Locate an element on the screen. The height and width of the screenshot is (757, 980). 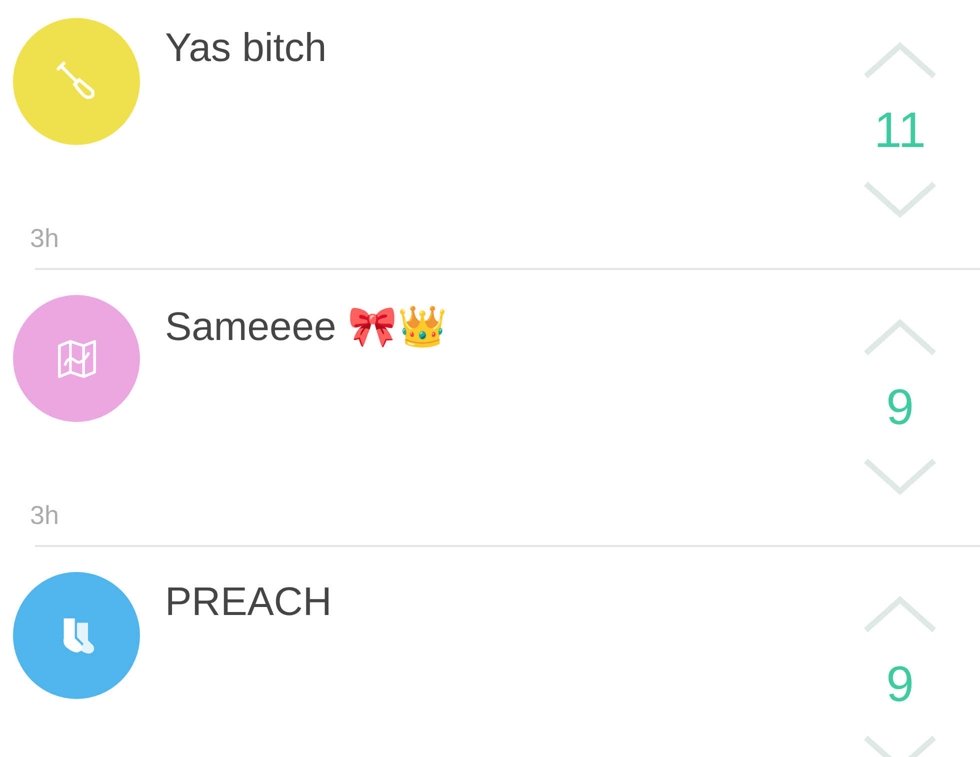
comment-text: Yas bitch is located at coordinates (246, 48).